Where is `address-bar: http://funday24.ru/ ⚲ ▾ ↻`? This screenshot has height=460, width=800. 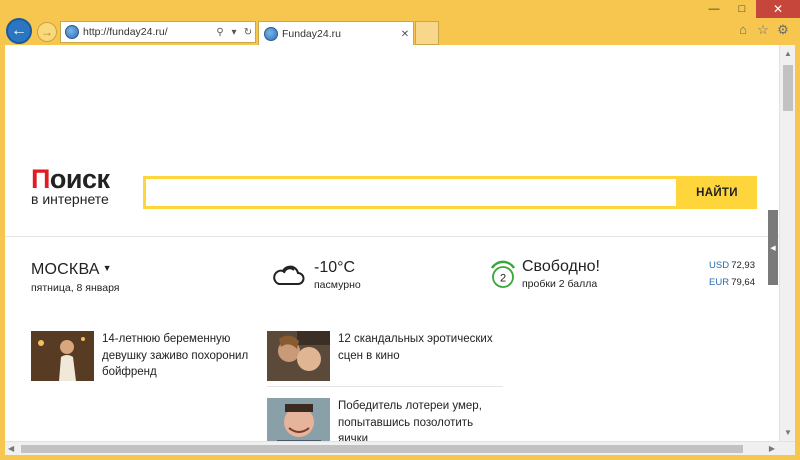
address-bar: http://funday24.ru/ ⚲ ▾ ↻ is located at coordinates (158, 32).